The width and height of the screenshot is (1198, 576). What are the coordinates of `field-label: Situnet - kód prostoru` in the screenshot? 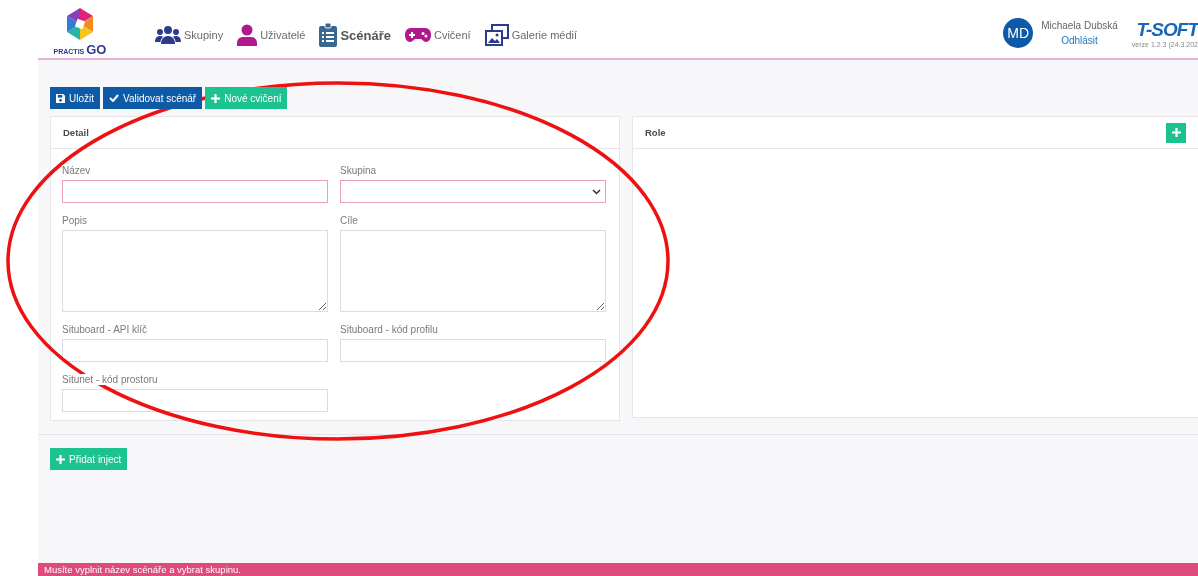 It's located at (110, 379).